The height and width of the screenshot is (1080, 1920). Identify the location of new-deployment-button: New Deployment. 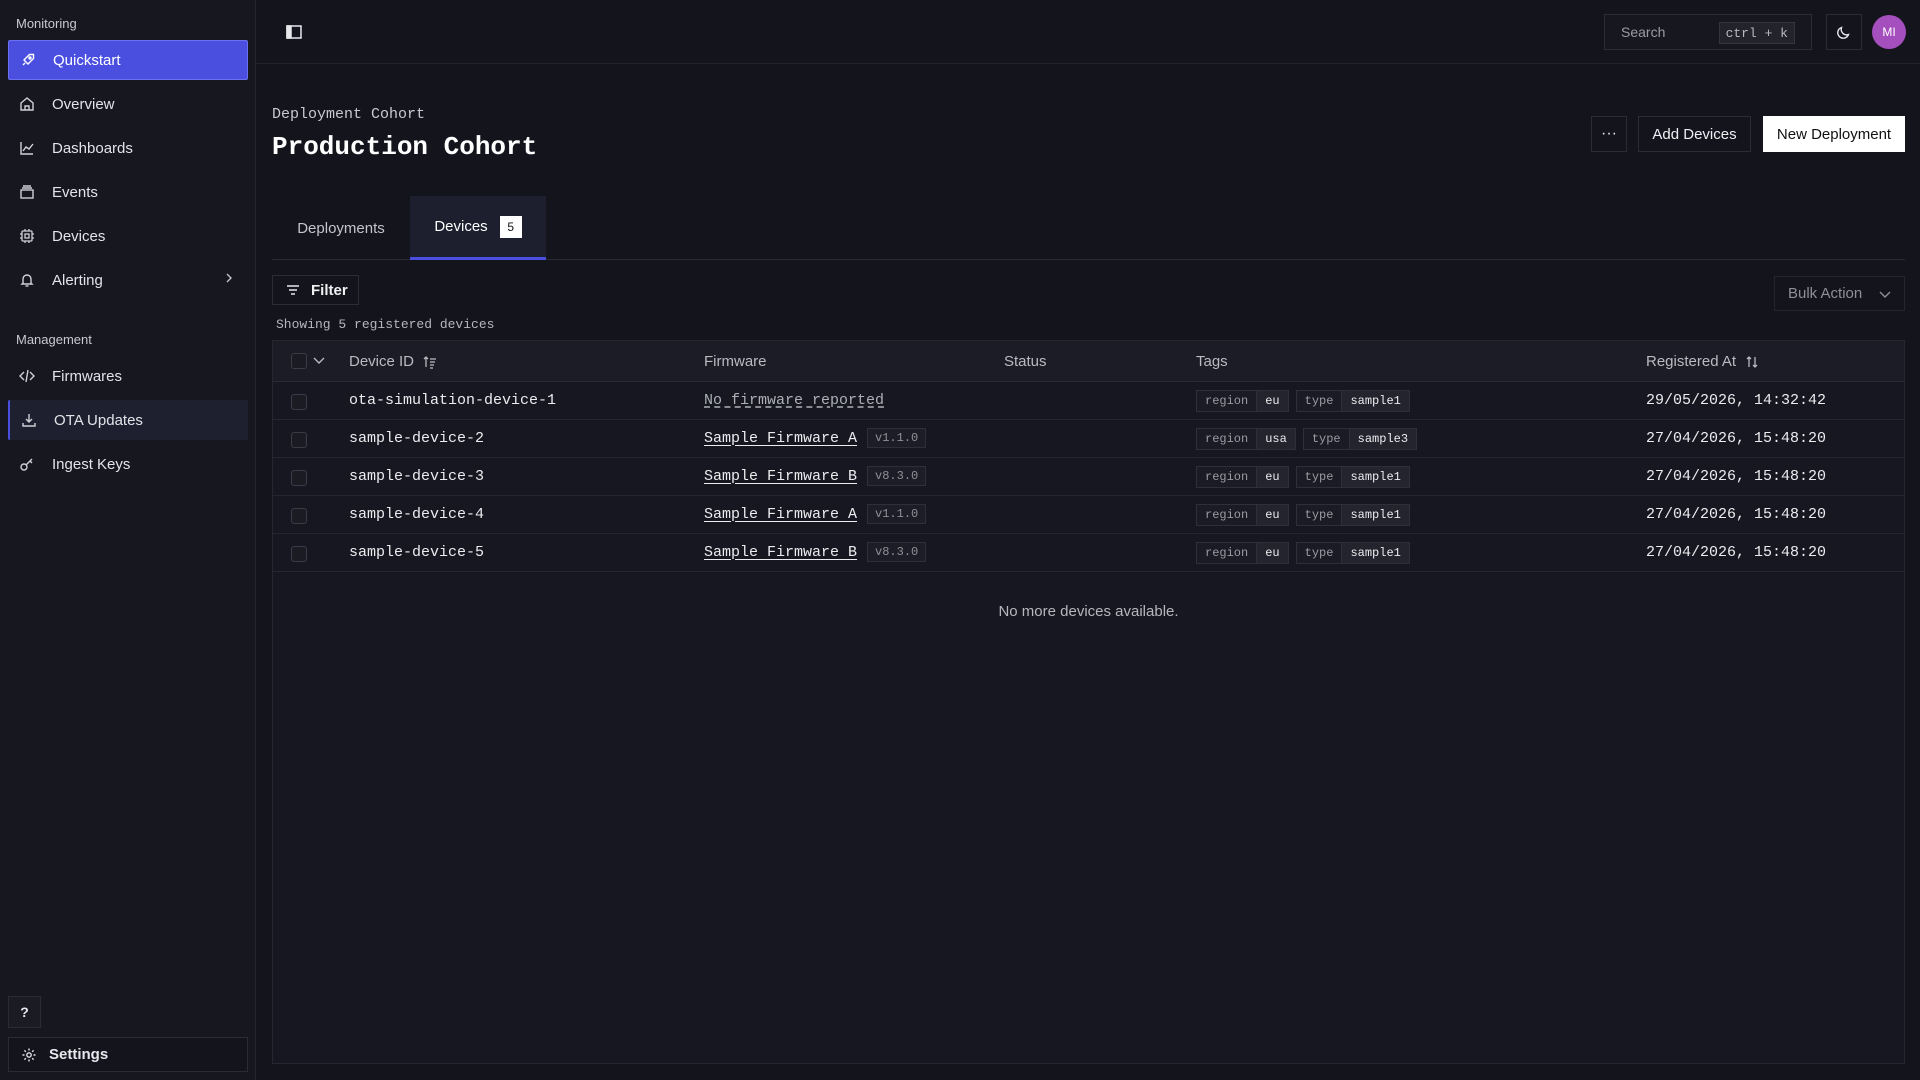
(1834, 134).